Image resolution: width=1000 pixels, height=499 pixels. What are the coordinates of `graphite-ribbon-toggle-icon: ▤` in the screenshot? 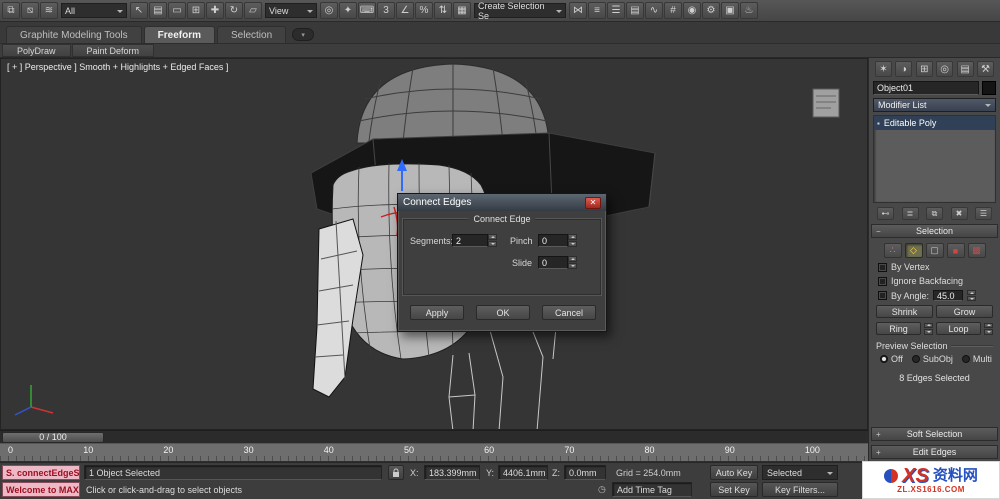 It's located at (635, 10).